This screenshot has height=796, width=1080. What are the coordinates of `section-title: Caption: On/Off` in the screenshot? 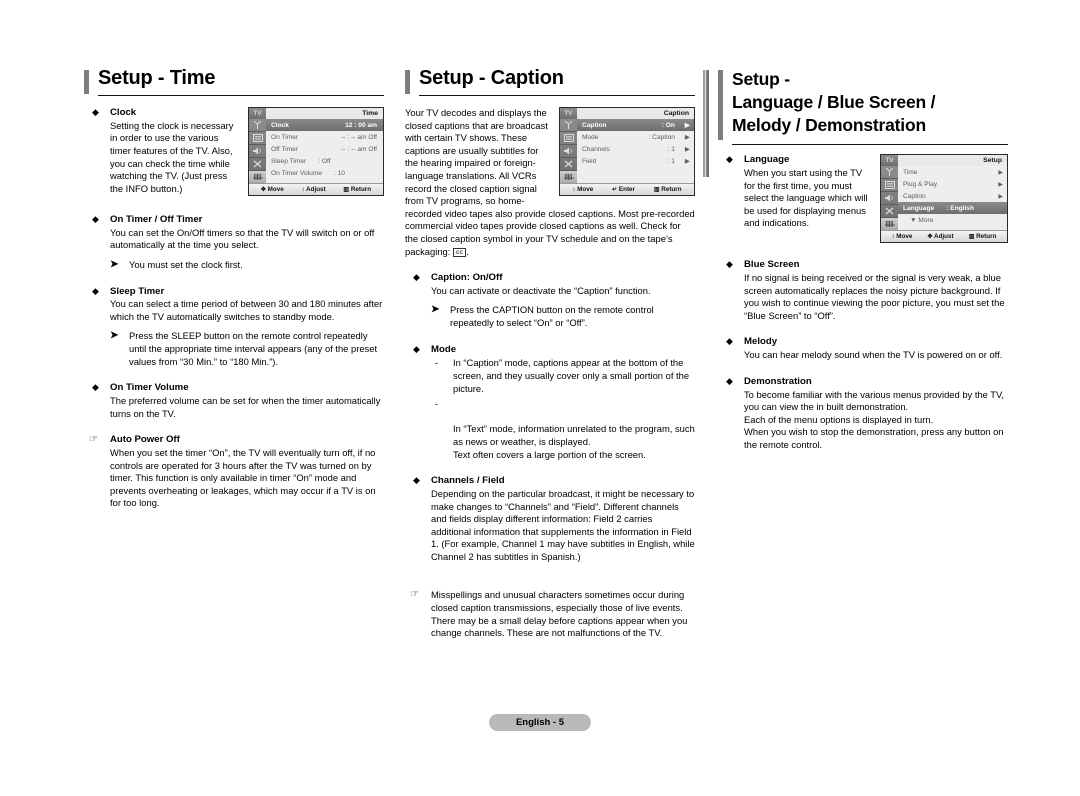 It's located at (467, 278).